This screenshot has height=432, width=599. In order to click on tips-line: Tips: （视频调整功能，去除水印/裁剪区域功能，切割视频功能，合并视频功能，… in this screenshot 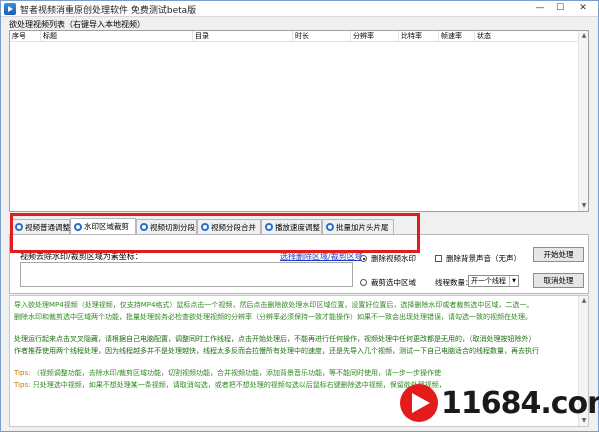, I will do `click(227, 373)`.